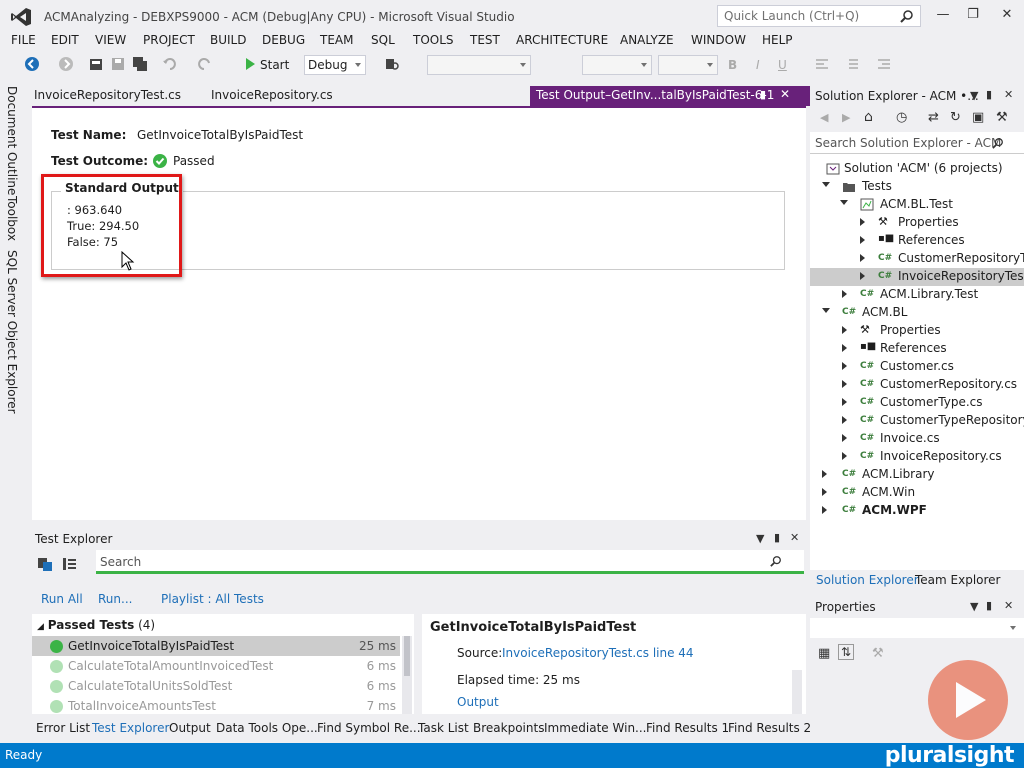 The image size is (1024, 768). Describe the element at coordinates (978, 117) in the screenshot. I see `collapse-all-icon: ▣` at that location.